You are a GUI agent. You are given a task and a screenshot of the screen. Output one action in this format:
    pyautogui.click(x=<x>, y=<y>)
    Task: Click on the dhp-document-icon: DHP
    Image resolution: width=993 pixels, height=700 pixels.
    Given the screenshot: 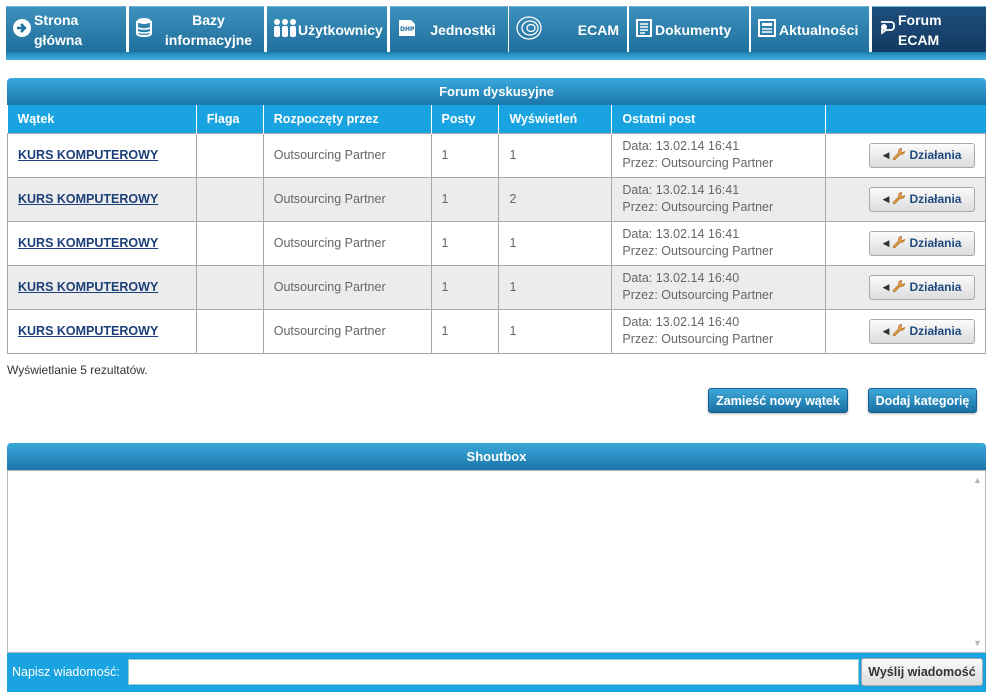 What is the action you would take?
    pyautogui.click(x=407, y=29)
    